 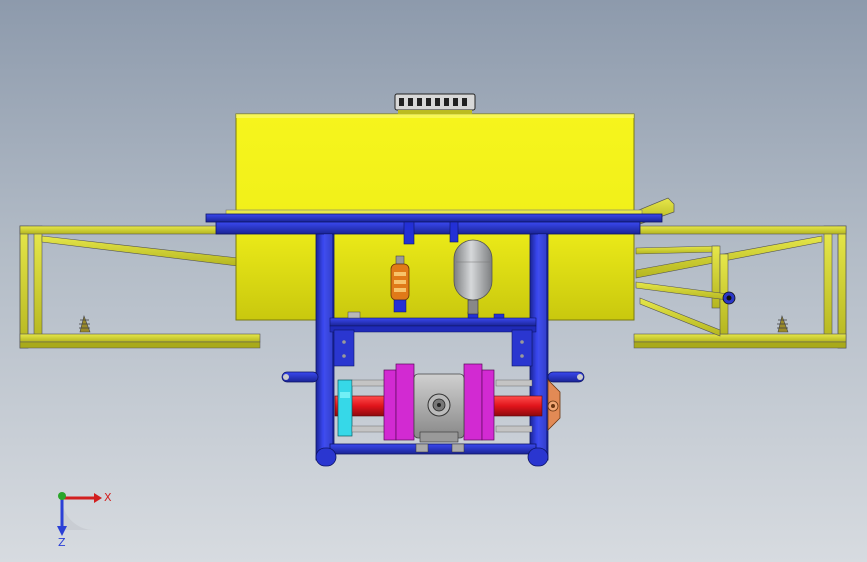 What do you see at coordinates (78, 514) in the screenshot?
I see `triad-plane-icon` at bounding box center [78, 514].